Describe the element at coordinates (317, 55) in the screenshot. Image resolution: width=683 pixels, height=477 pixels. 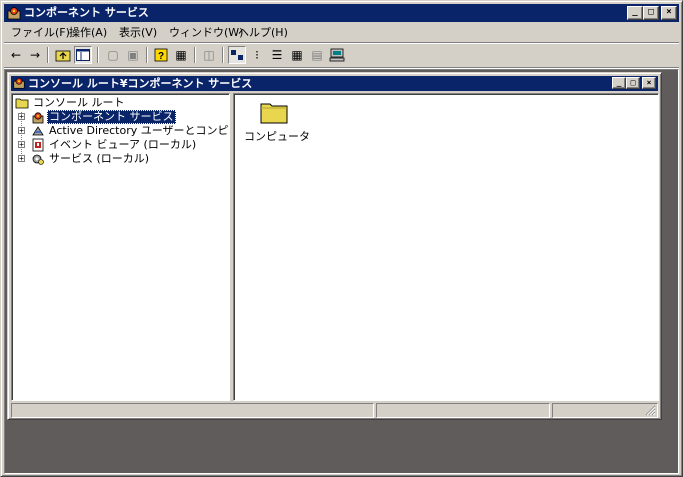
I see `status-view-icon: ▤` at that location.